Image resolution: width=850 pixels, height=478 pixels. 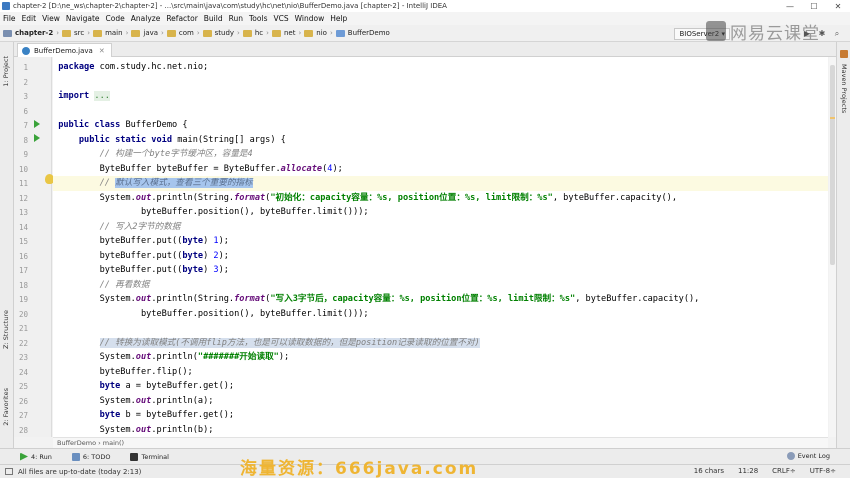 What do you see at coordinates (440, 227) in the screenshot?
I see `code-line-14: // 写入2字节的数据` at bounding box center [440, 227].